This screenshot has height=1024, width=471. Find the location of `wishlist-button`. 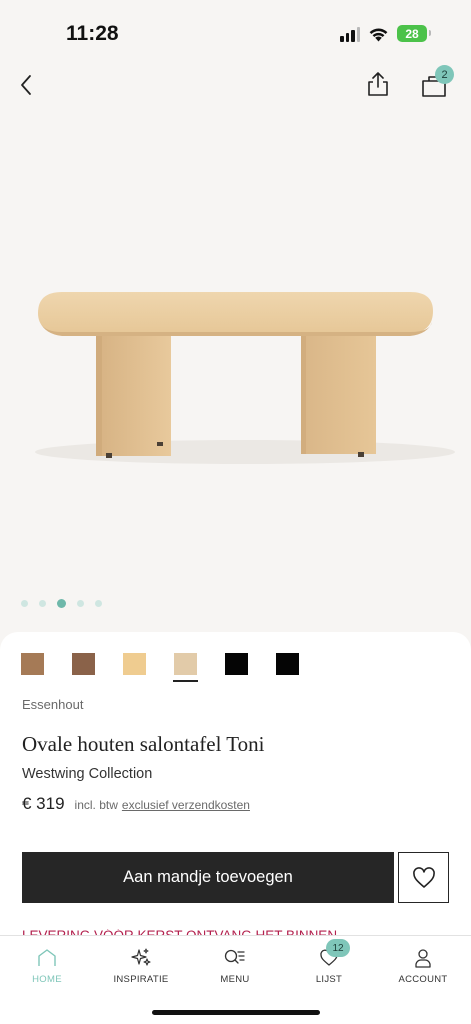

wishlist-button is located at coordinates (423, 877).